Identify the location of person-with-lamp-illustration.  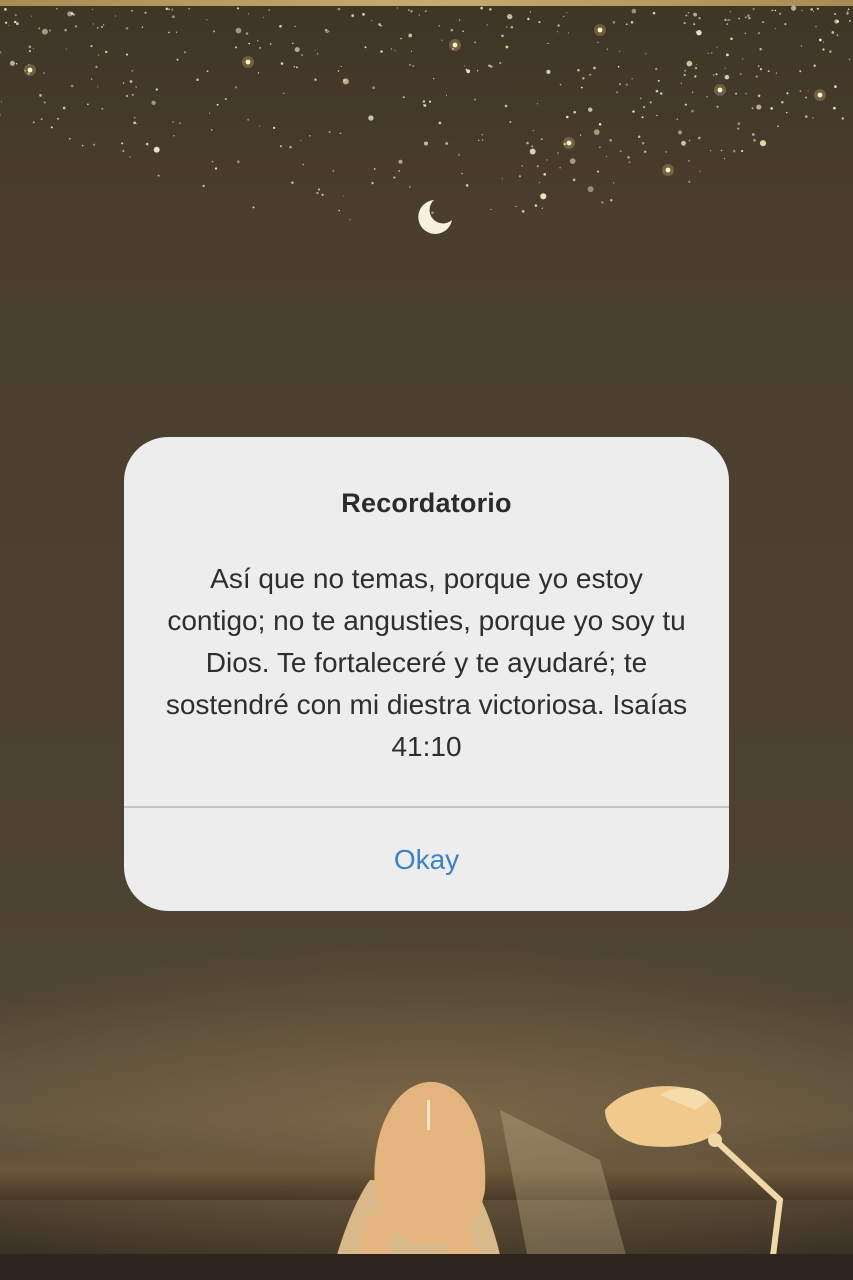
(557, 1180).